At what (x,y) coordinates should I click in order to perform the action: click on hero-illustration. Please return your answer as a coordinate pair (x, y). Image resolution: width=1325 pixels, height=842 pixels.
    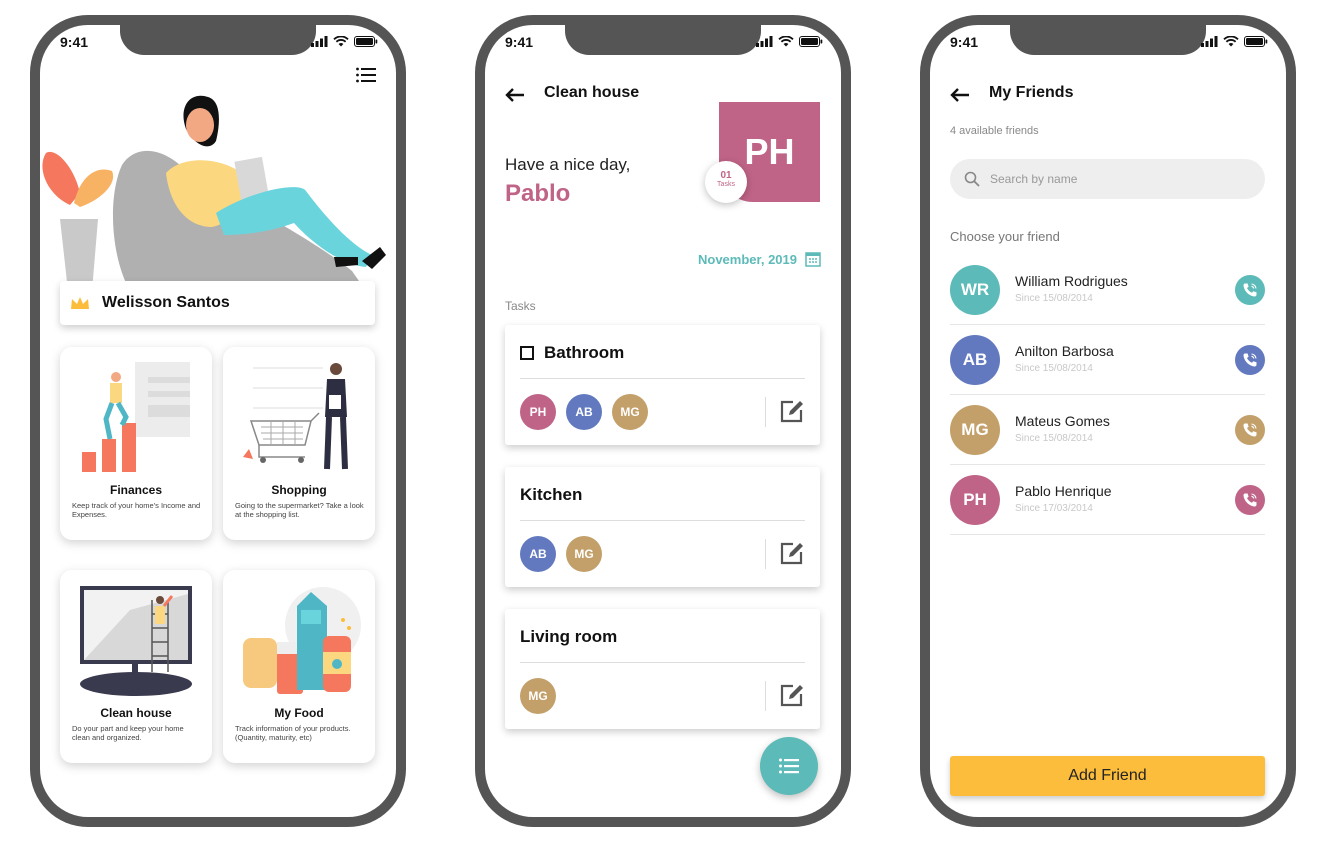
    Looking at the image, I should click on (214, 193).